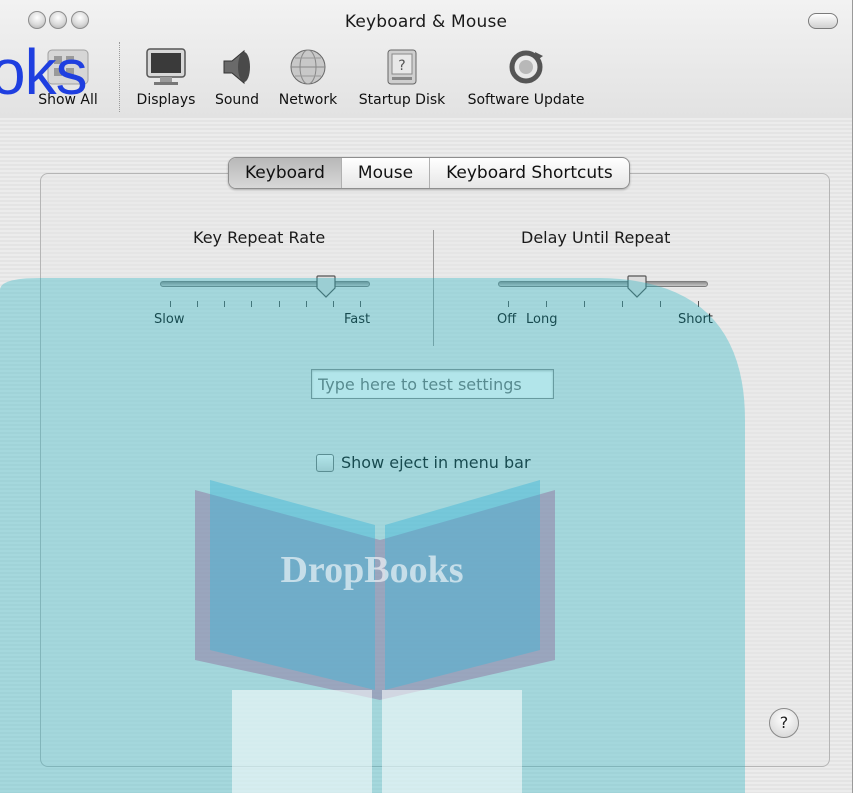 The image size is (853, 793). Describe the element at coordinates (236, 67) in the screenshot. I see `speaker-icon` at that location.